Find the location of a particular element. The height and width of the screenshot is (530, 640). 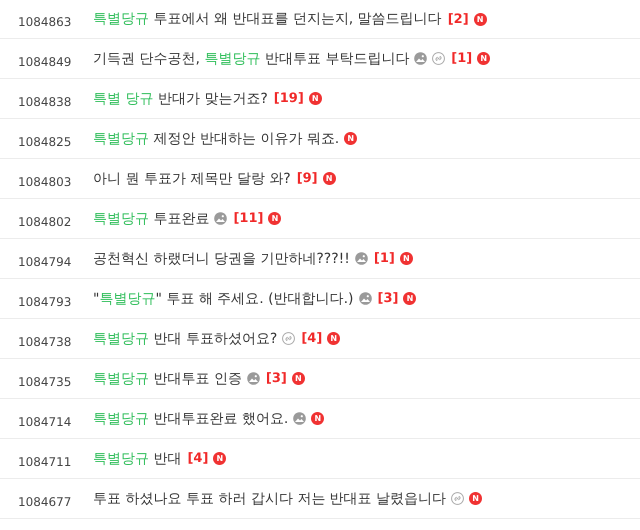

post-title-link: 공천혁신 하랬더니 당권을 기만하네???!! is located at coordinates (221, 259).